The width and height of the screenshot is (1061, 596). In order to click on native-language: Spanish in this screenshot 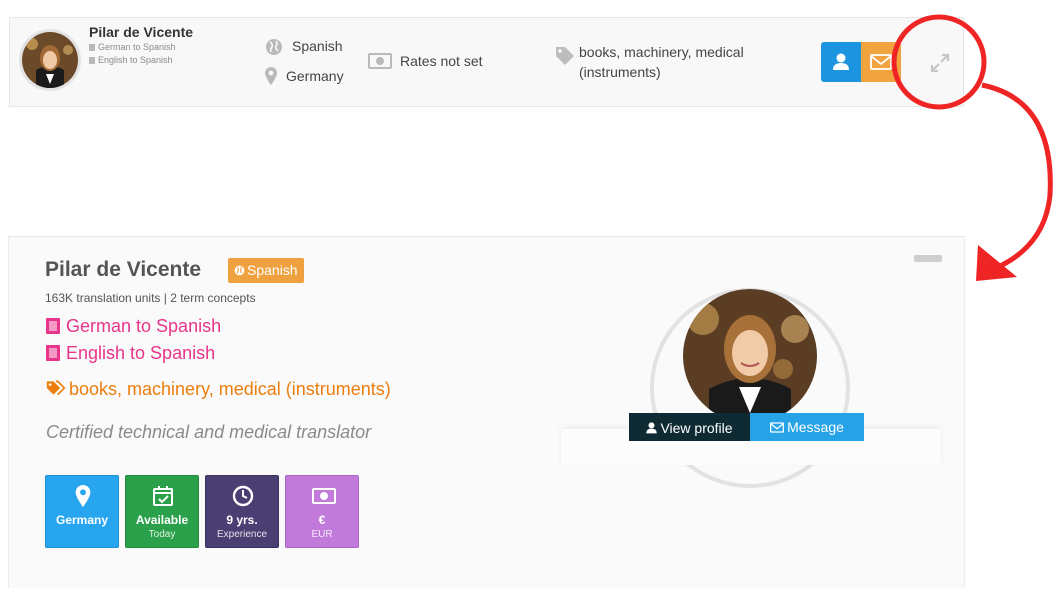, I will do `click(317, 46)`.